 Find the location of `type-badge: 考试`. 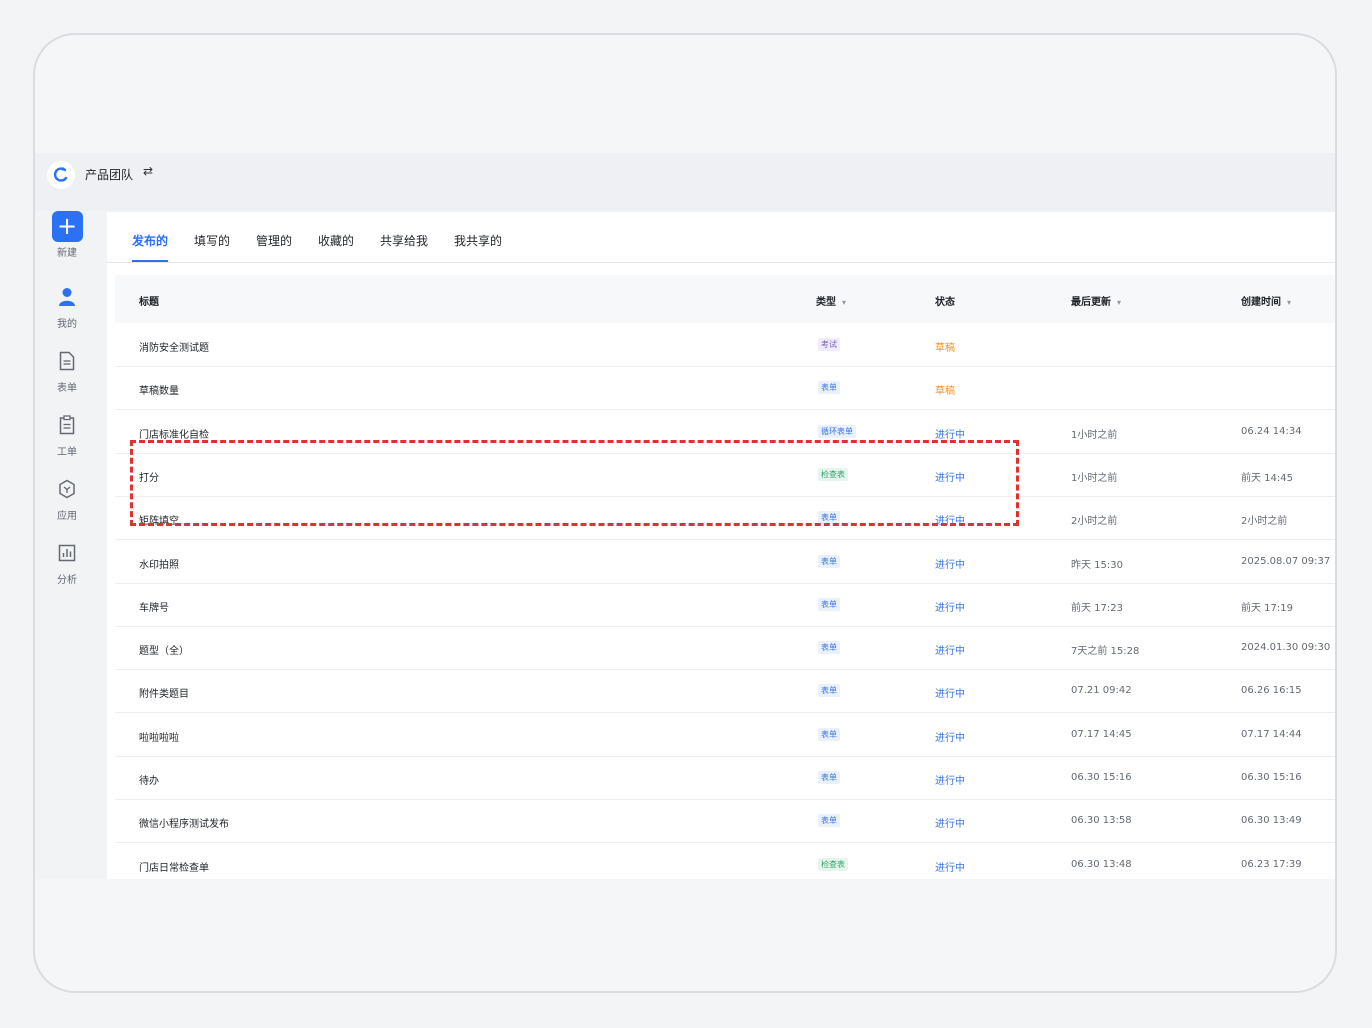

type-badge: 考试 is located at coordinates (829, 344).